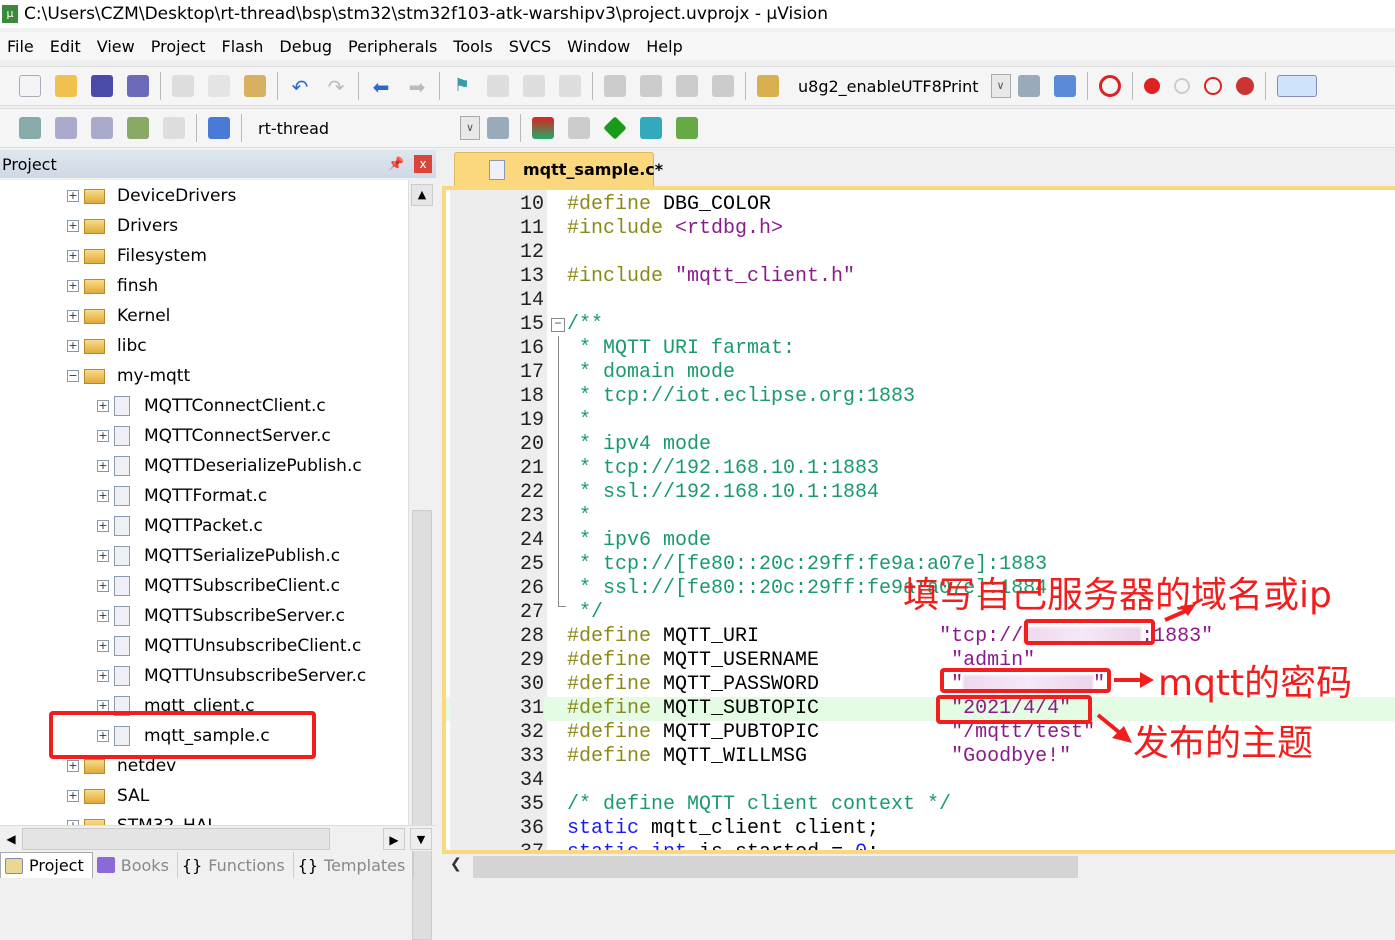  I want to click on new-file-icon, so click(30, 86).